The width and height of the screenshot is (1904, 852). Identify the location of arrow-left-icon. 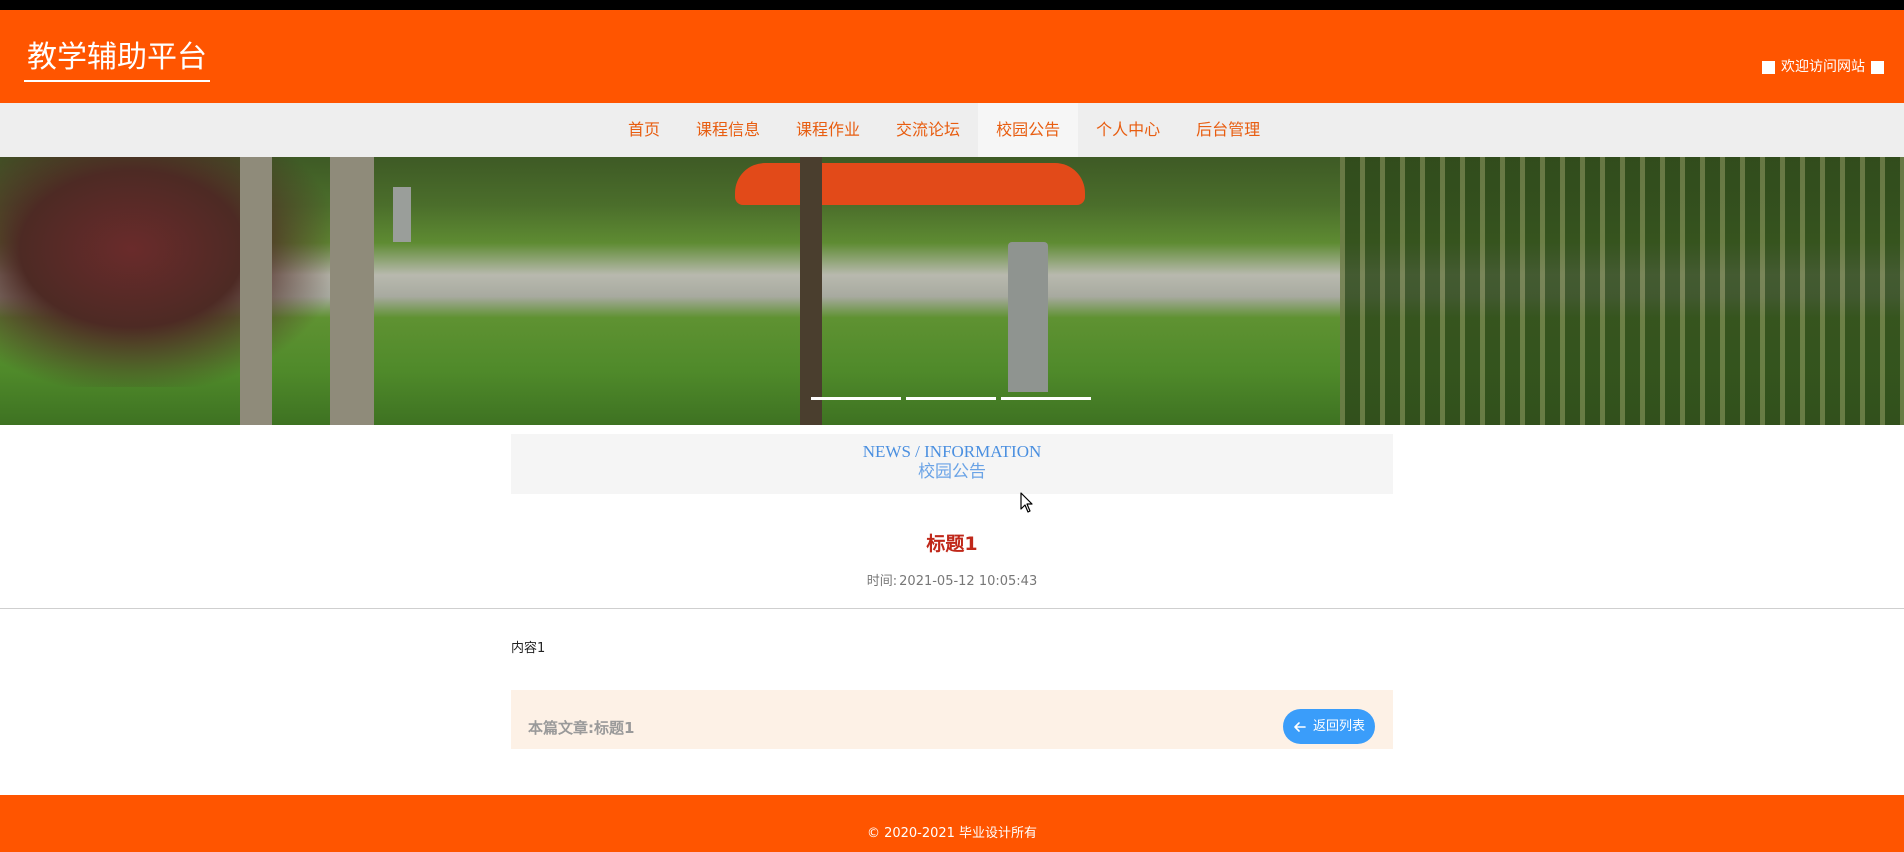
(1300, 726).